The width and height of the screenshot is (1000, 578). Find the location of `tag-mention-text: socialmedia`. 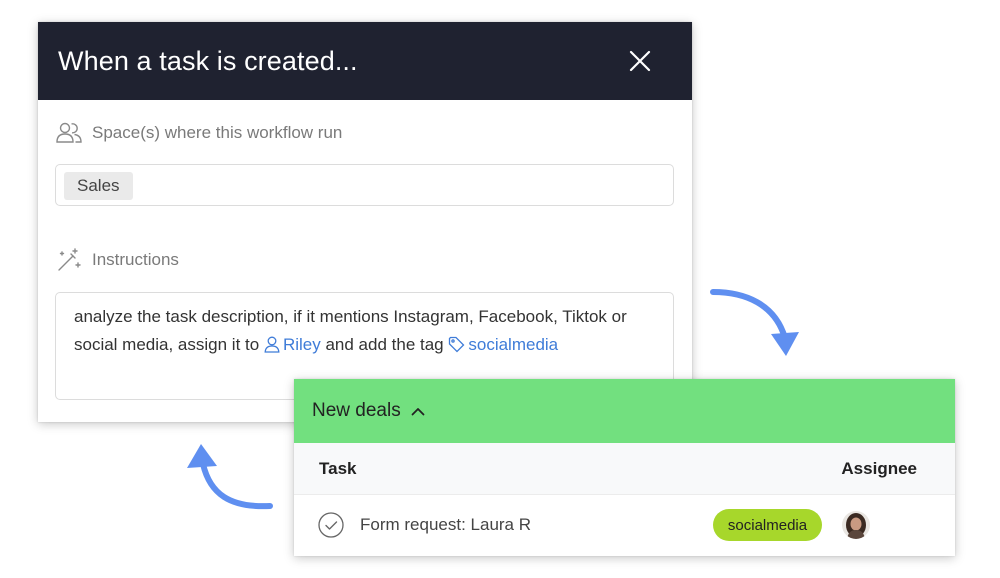

tag-mention-text: socialmedia is located at coordinates (513, 344).